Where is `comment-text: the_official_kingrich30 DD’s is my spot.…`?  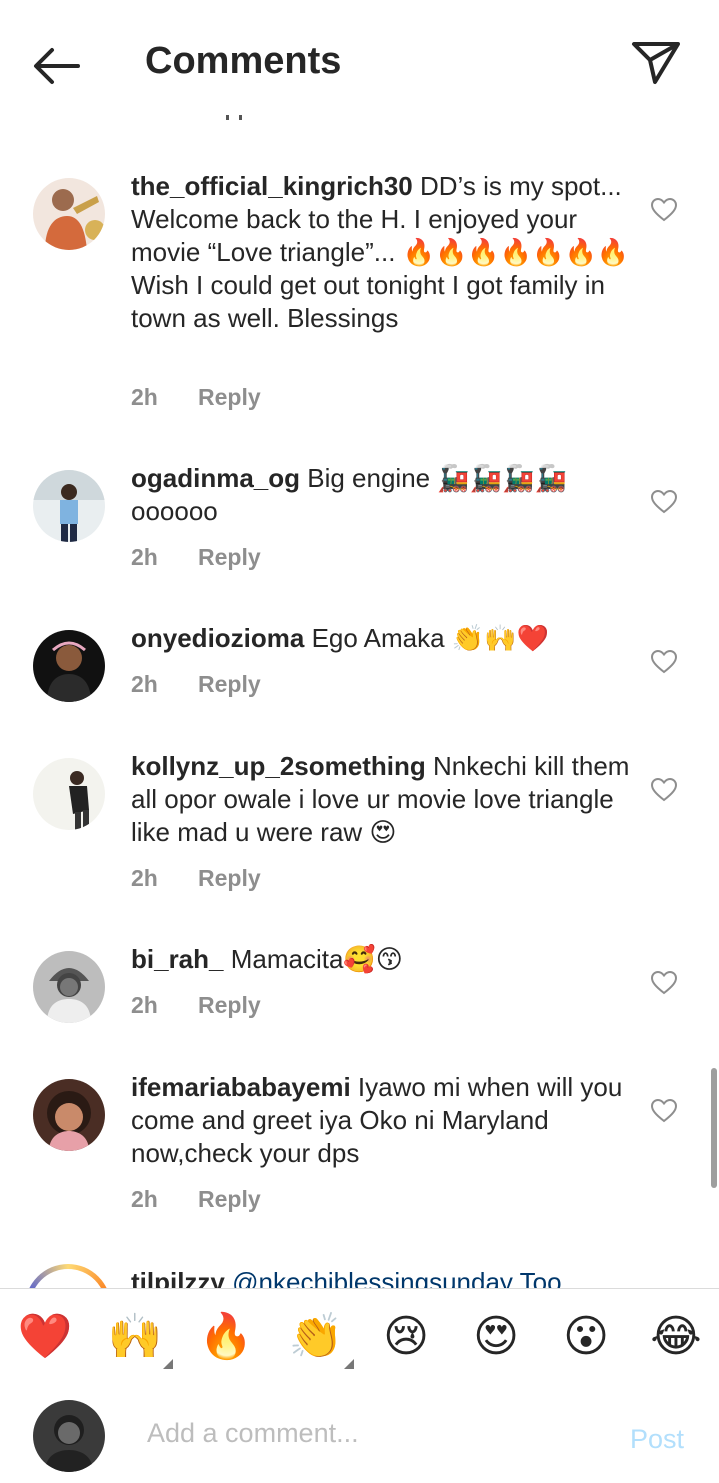
comment-text: the_official_kingrich30 DD’s is my spot.… is located at coordinates (381, 252).